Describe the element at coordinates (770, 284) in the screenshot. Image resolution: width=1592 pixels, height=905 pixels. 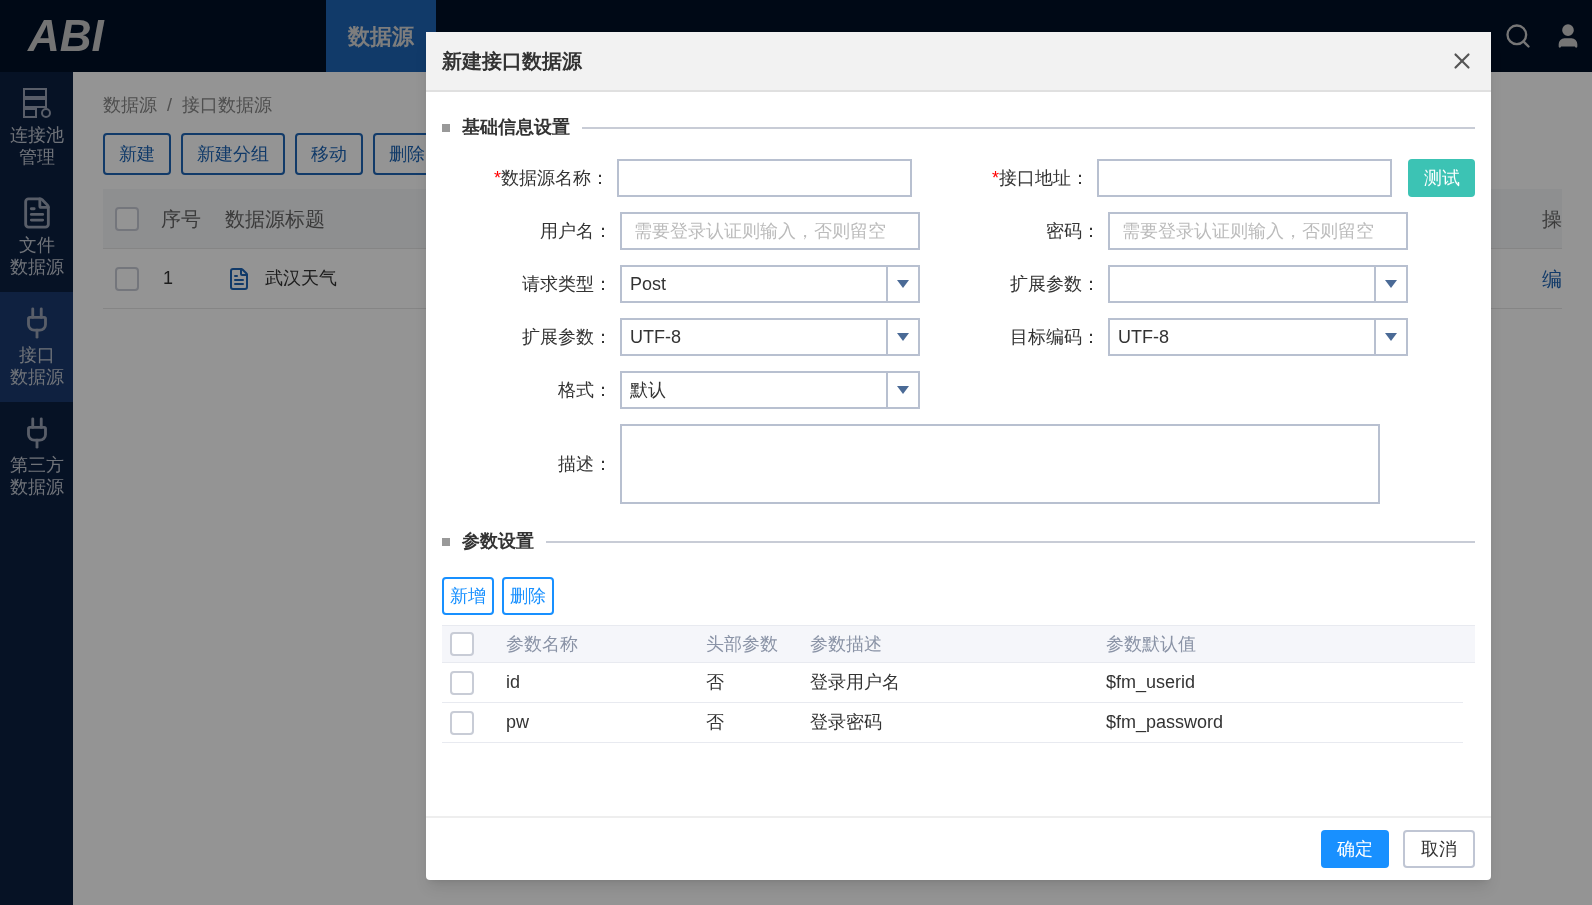
I see `select-field: Post` at that location.